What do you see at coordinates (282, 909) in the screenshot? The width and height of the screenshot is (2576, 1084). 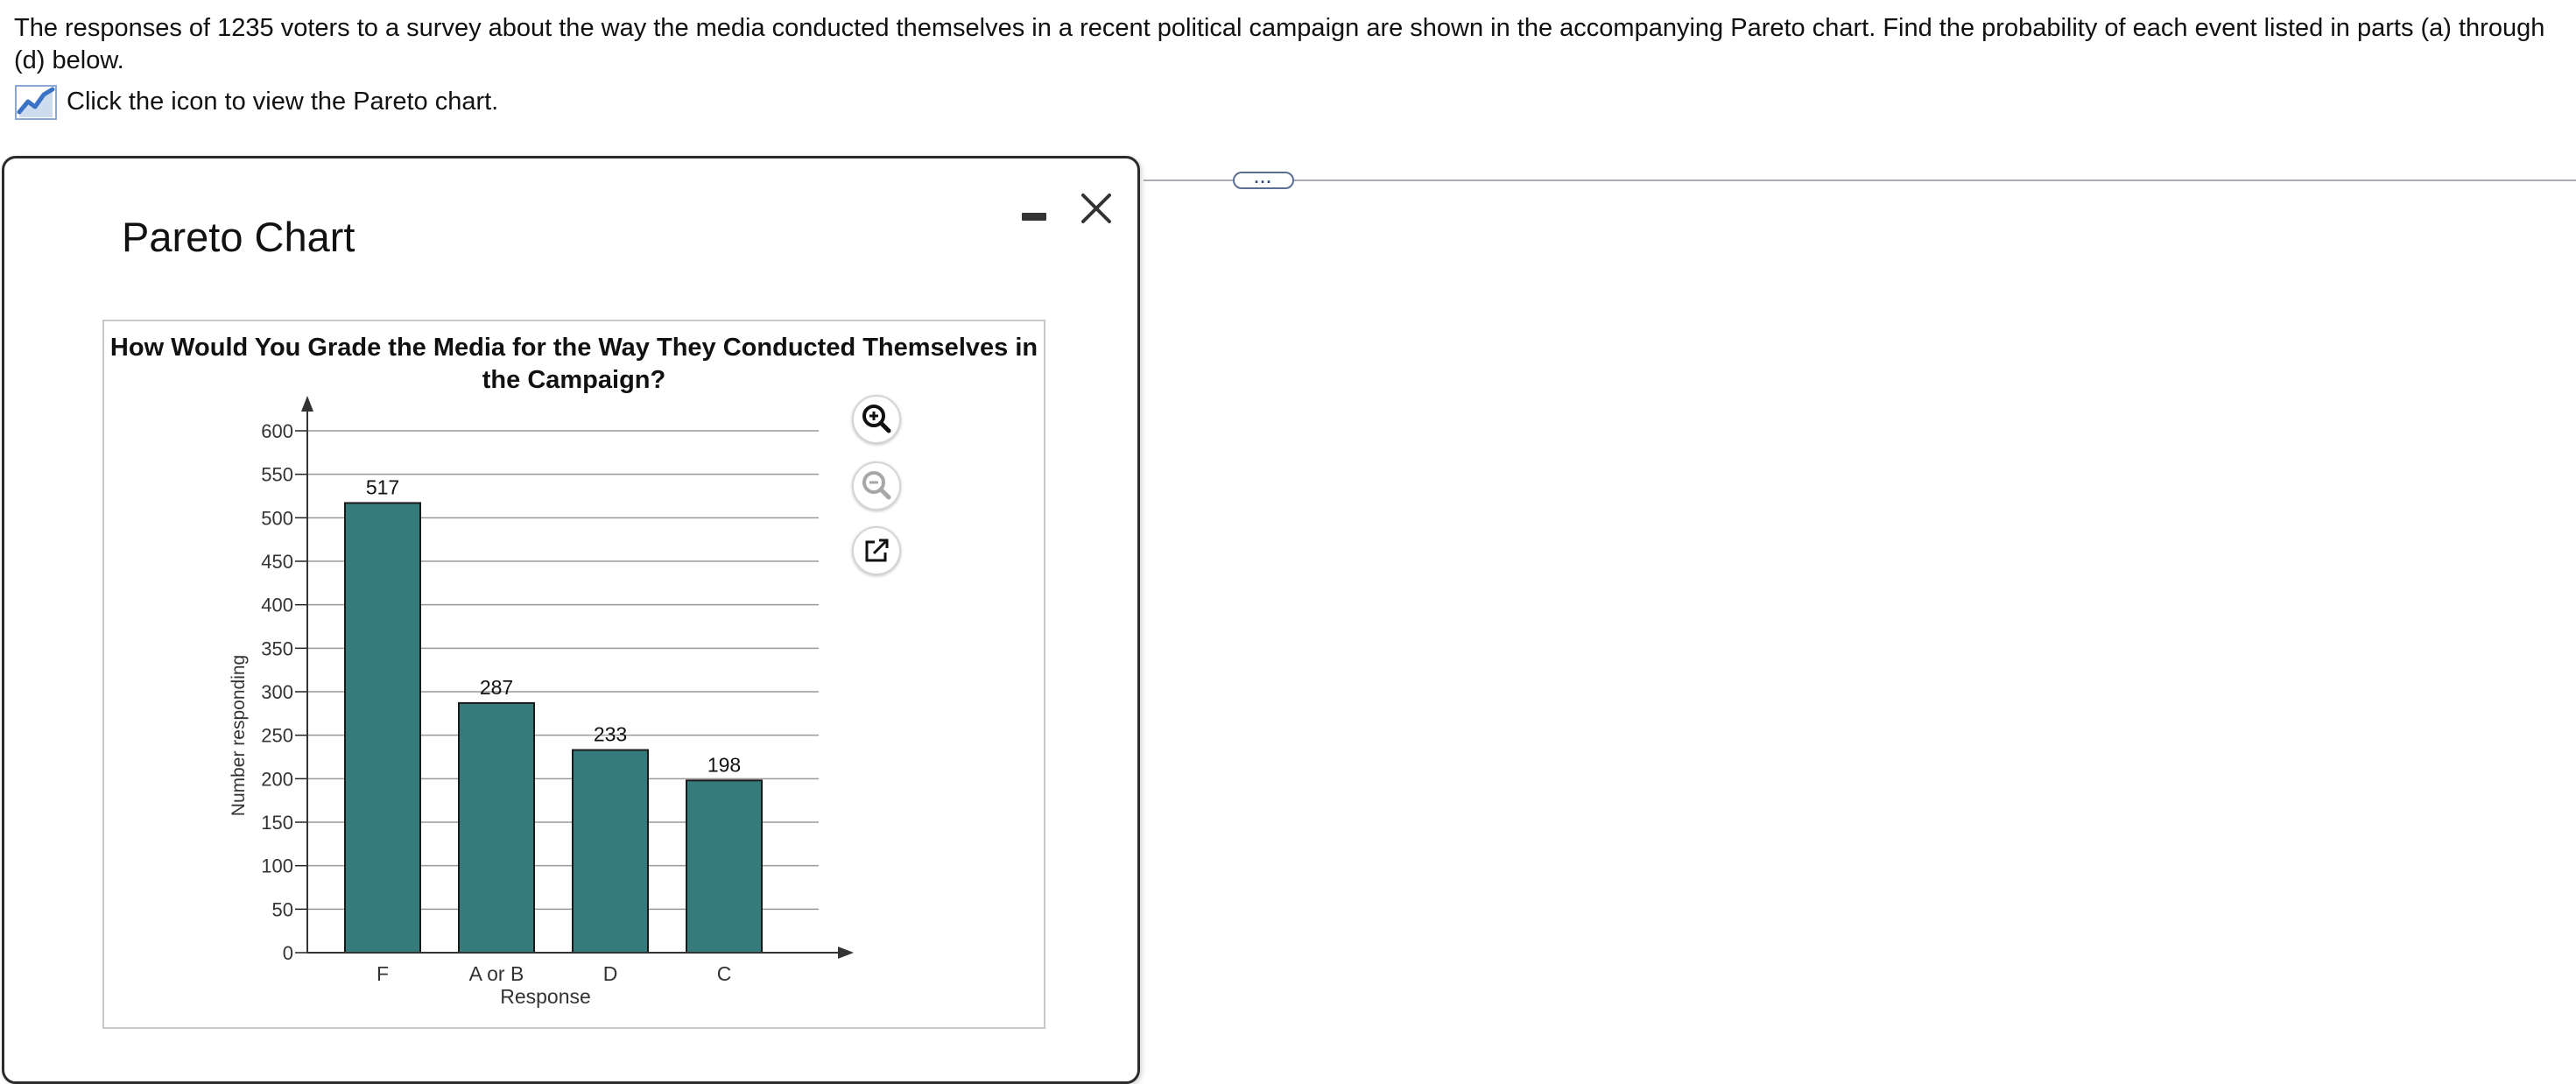 I see `y-tick-label: 50` at bounding box center [282, 909].